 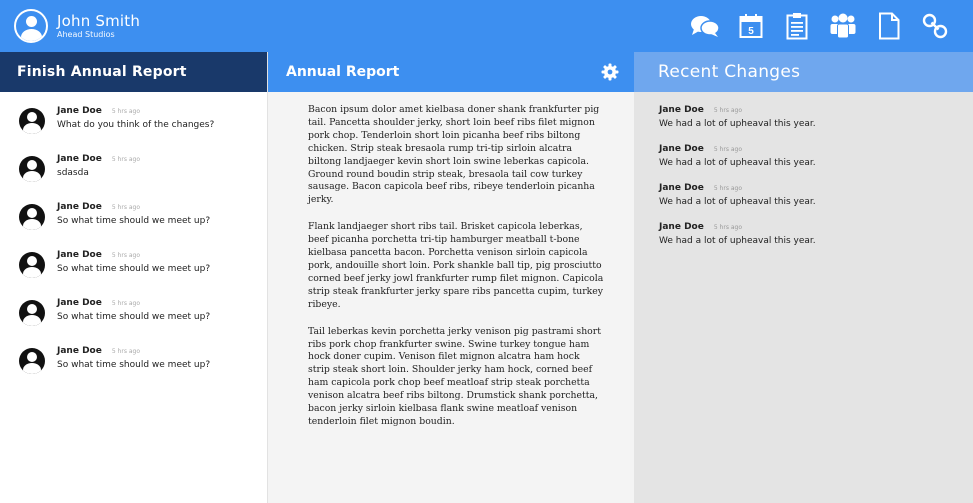 What do you see at coordinates (98, 178) in the screenshot?
I see `chat-text: Jane Doe 5 hrs ago sdasda` at bounding box center [98, 178].